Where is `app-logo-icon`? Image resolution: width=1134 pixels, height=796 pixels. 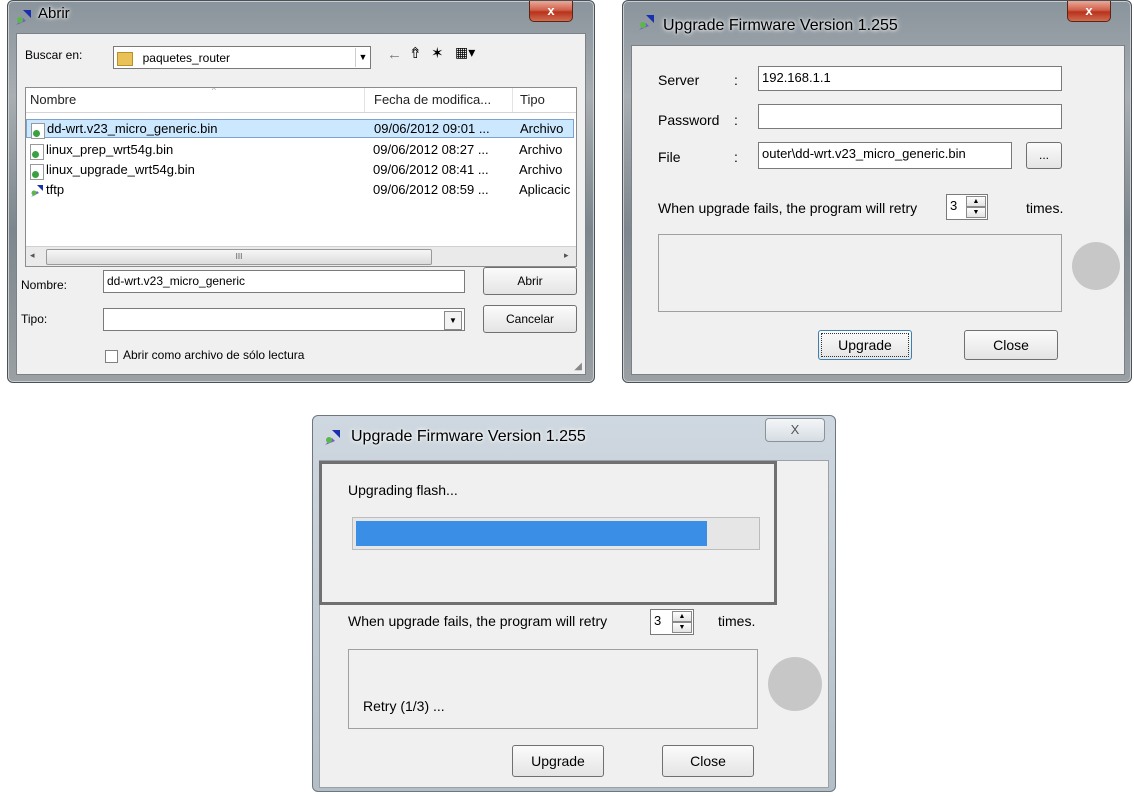
app-logo-icon is located at coordinates (332, 437).